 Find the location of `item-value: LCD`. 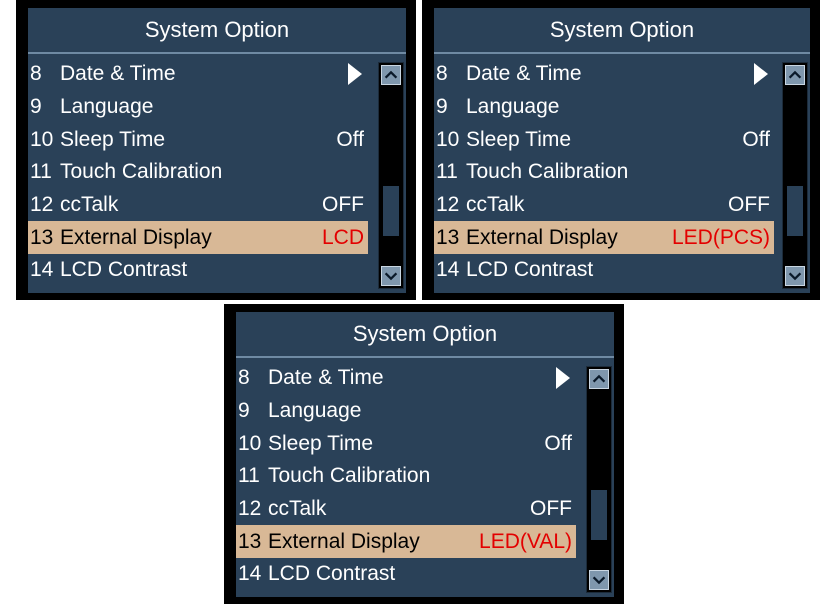

item-value: LCD is located at coordinates (342, 237).